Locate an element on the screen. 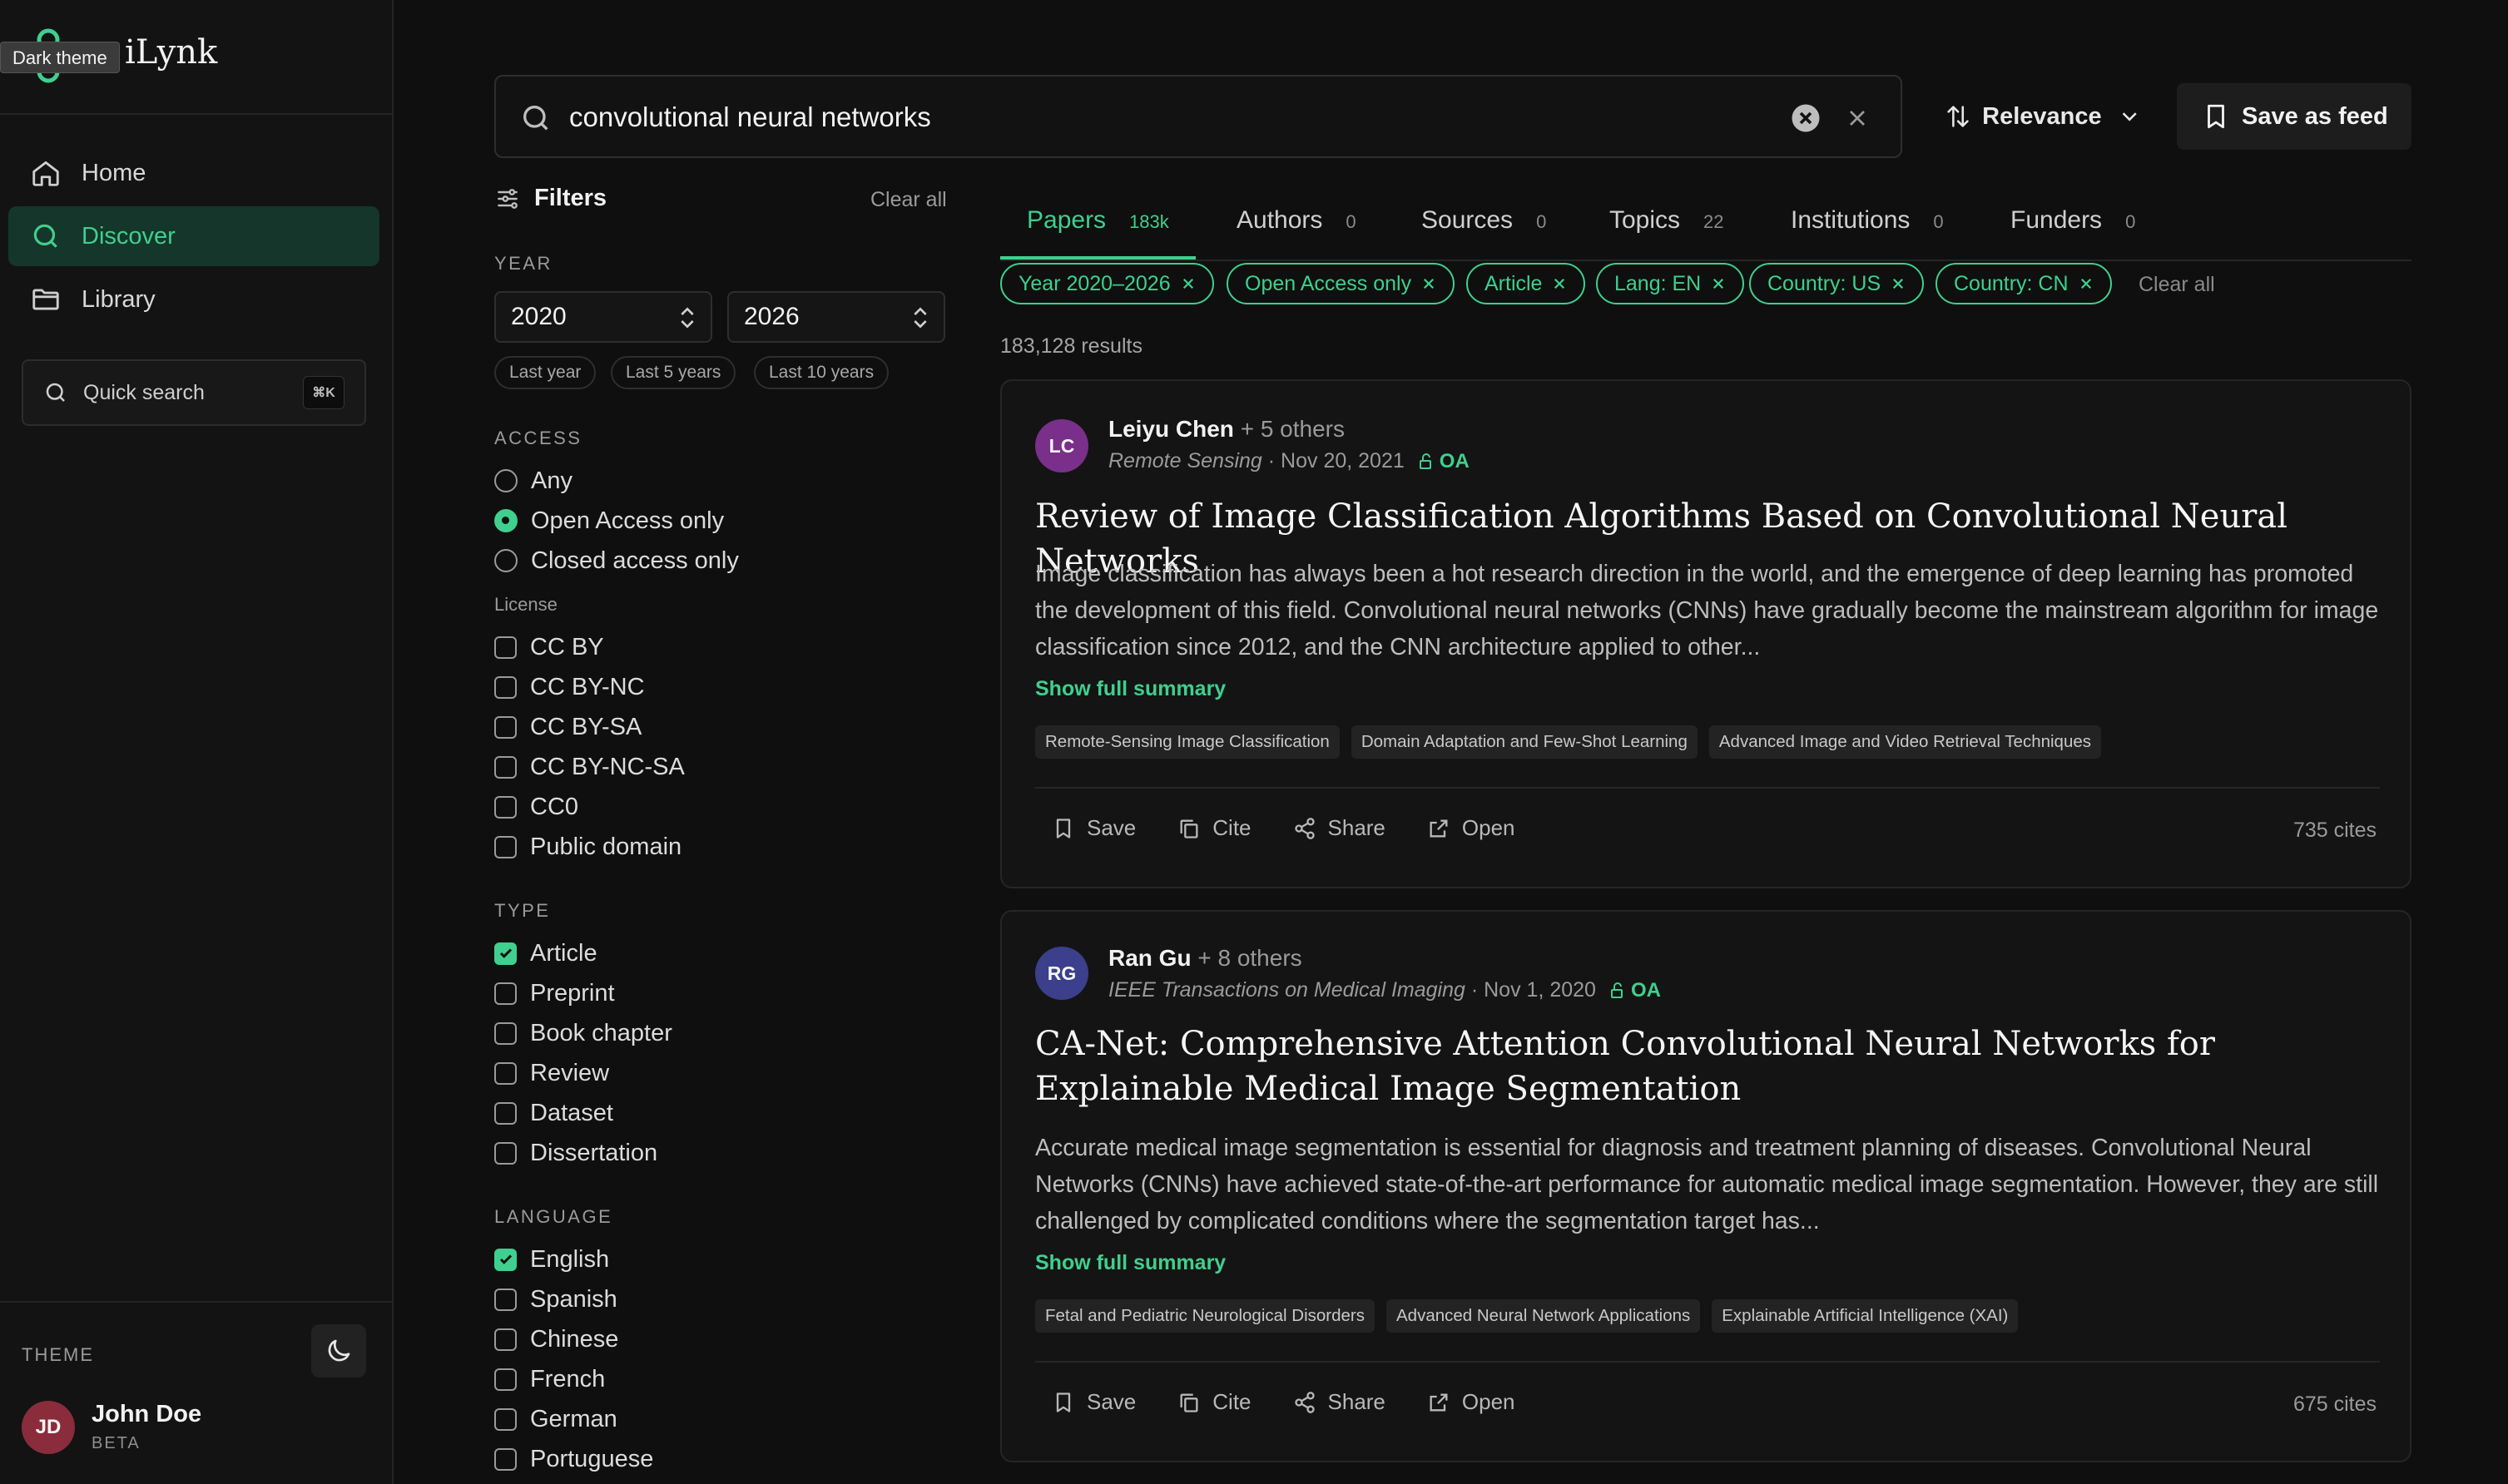 The width and height of the screenshot is (2508, 1484). search-input: convolutional neural networks is located at coordinates (750, 117).